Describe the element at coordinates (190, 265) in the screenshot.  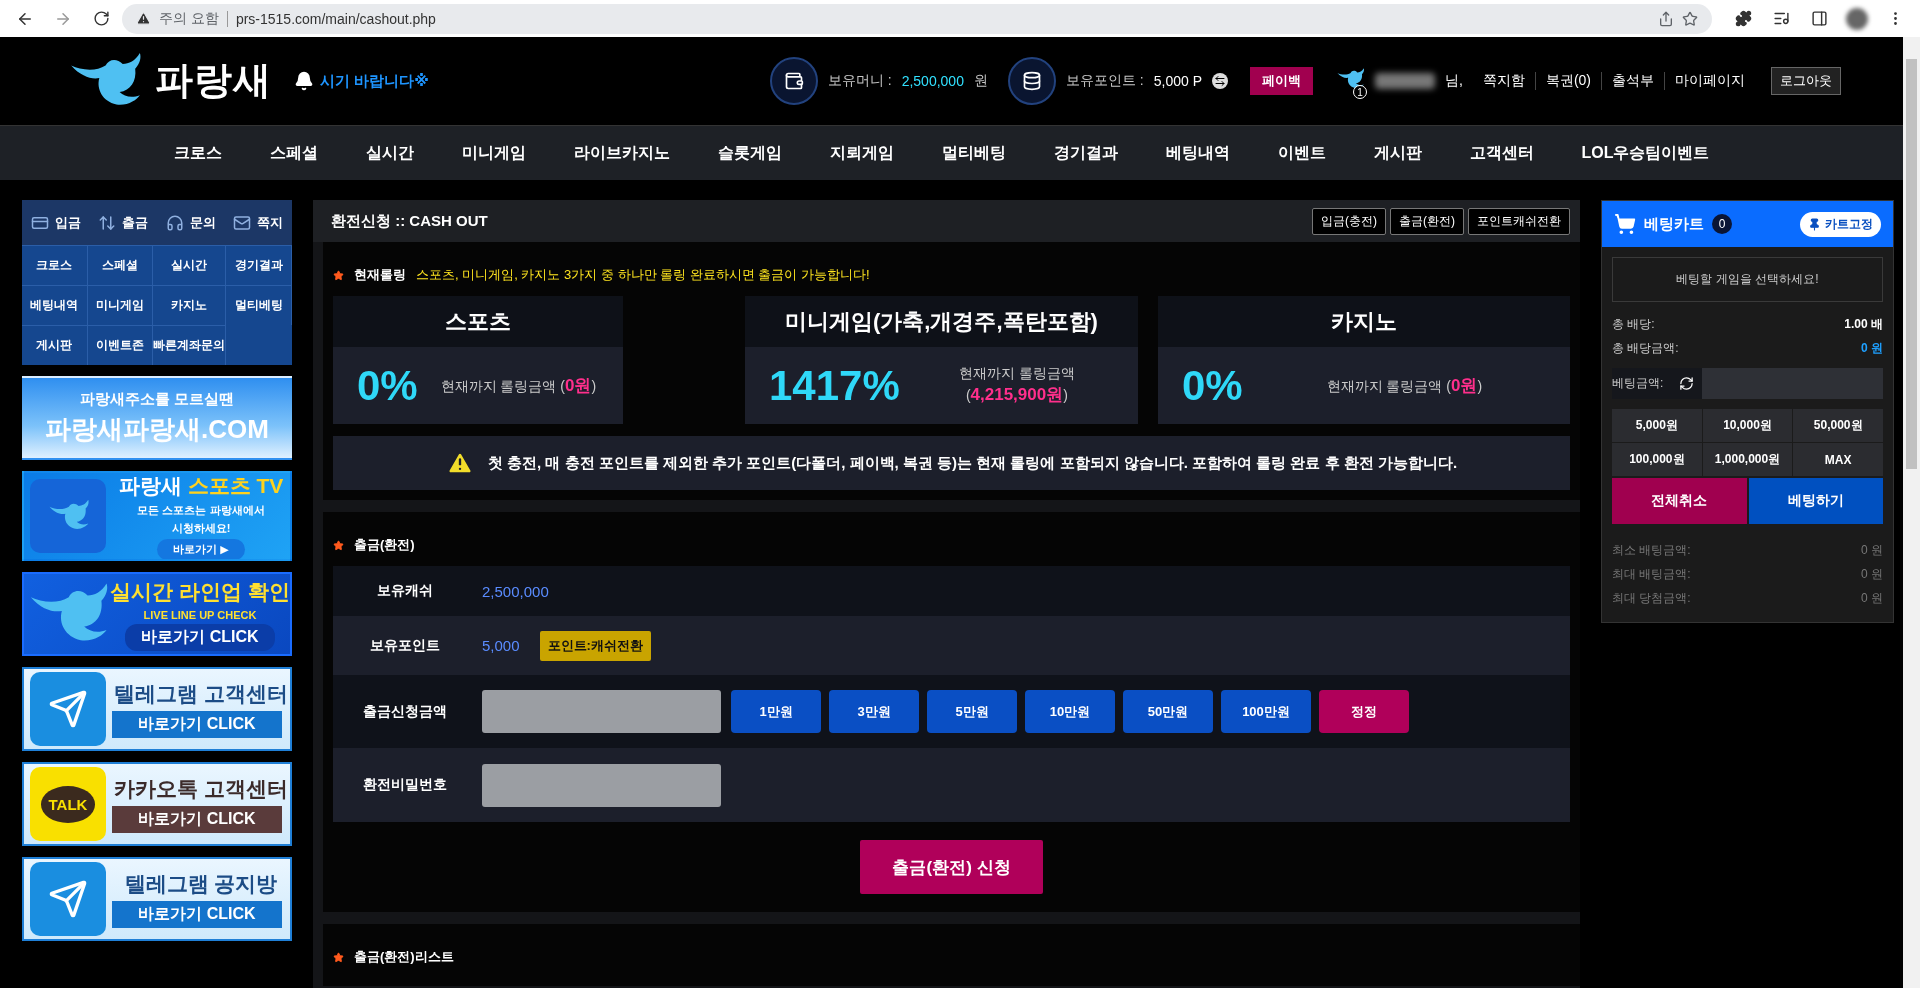
I see `side-menu-item: 실시간` at that location.